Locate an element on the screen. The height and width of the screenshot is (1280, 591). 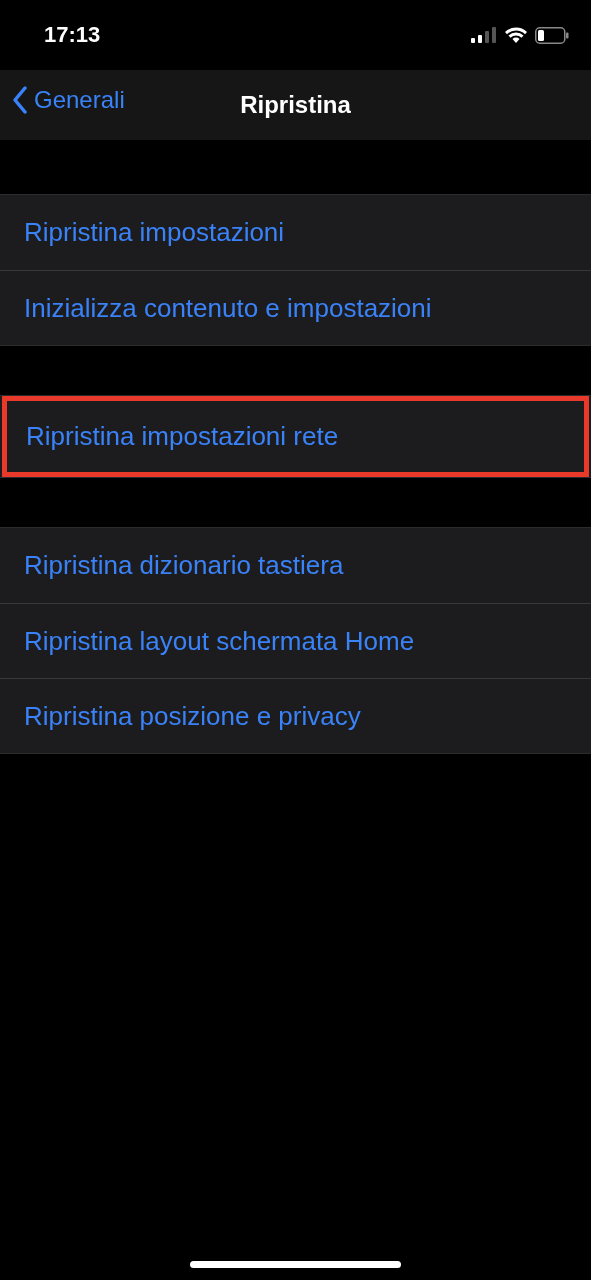
list-item: Ripristina posizione e privacy is located at coordinates (295, 715).